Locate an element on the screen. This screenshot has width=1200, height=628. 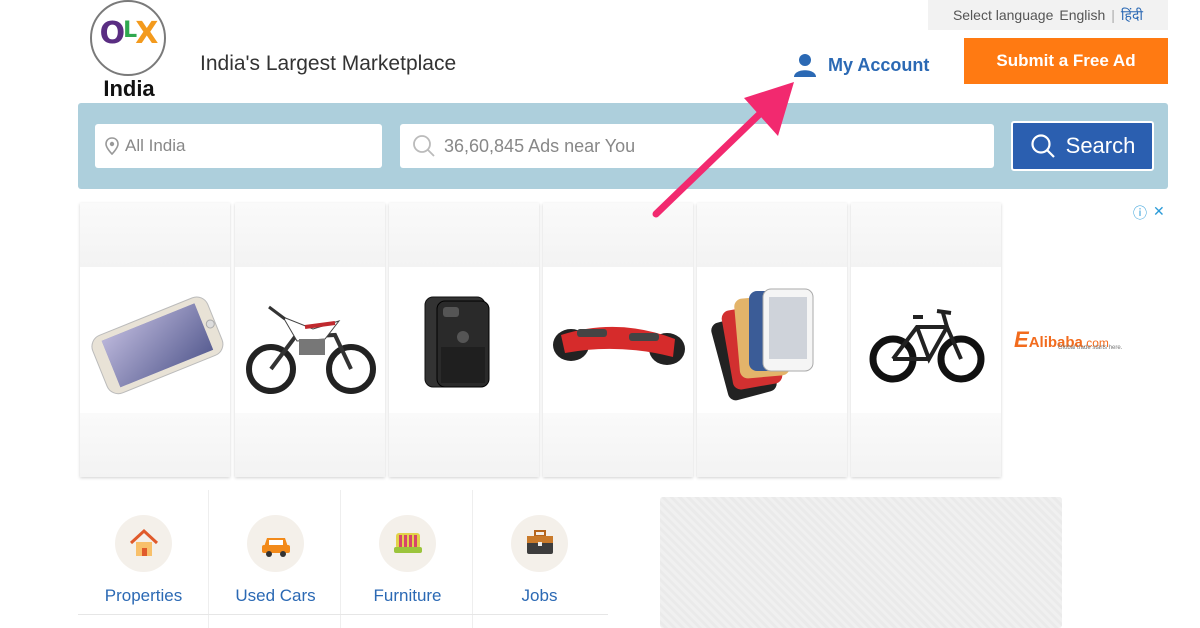
category-jobs: Jobs is located at coordinates (539, 559).